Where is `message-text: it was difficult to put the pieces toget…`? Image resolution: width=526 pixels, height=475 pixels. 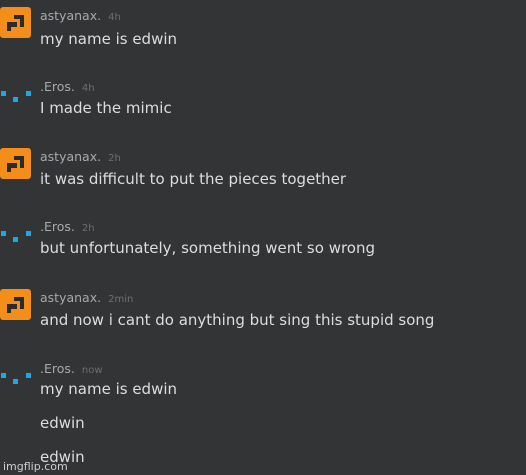 message-text: it was difficult to put the pieces toget… is located at coordinates (193, 179).